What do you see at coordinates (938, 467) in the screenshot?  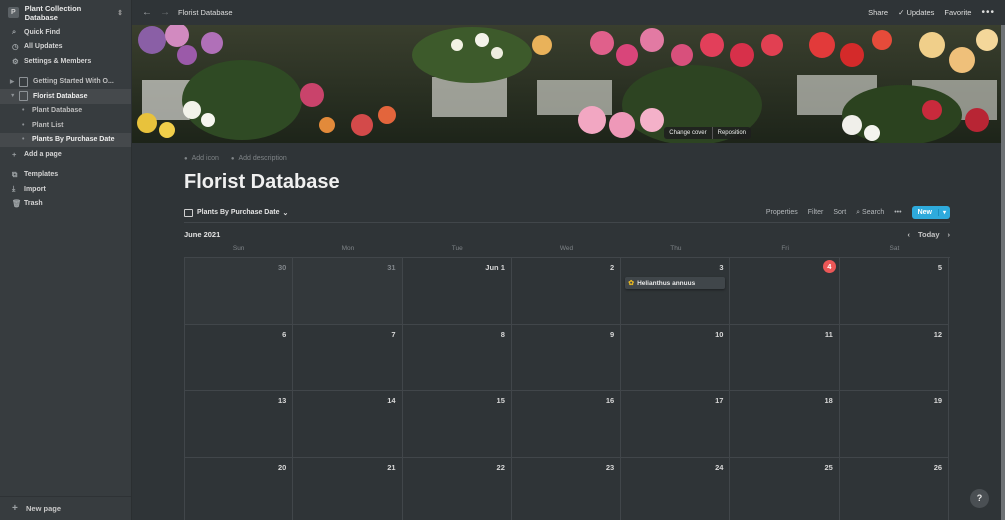 I see `day-number: 26` at bounding box center [938, 467].